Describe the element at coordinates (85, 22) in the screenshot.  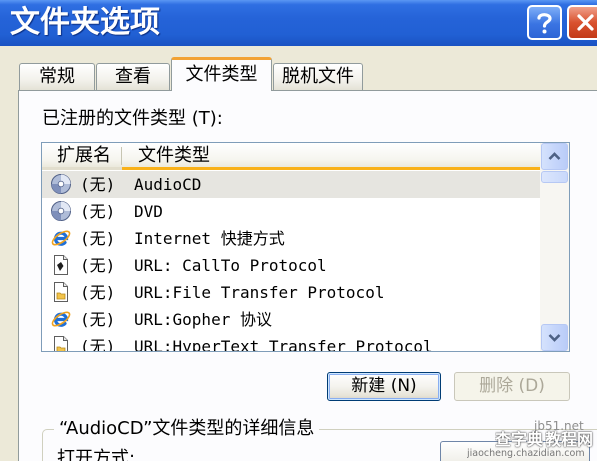
I see `window-title: 文件夹选项` at that location.